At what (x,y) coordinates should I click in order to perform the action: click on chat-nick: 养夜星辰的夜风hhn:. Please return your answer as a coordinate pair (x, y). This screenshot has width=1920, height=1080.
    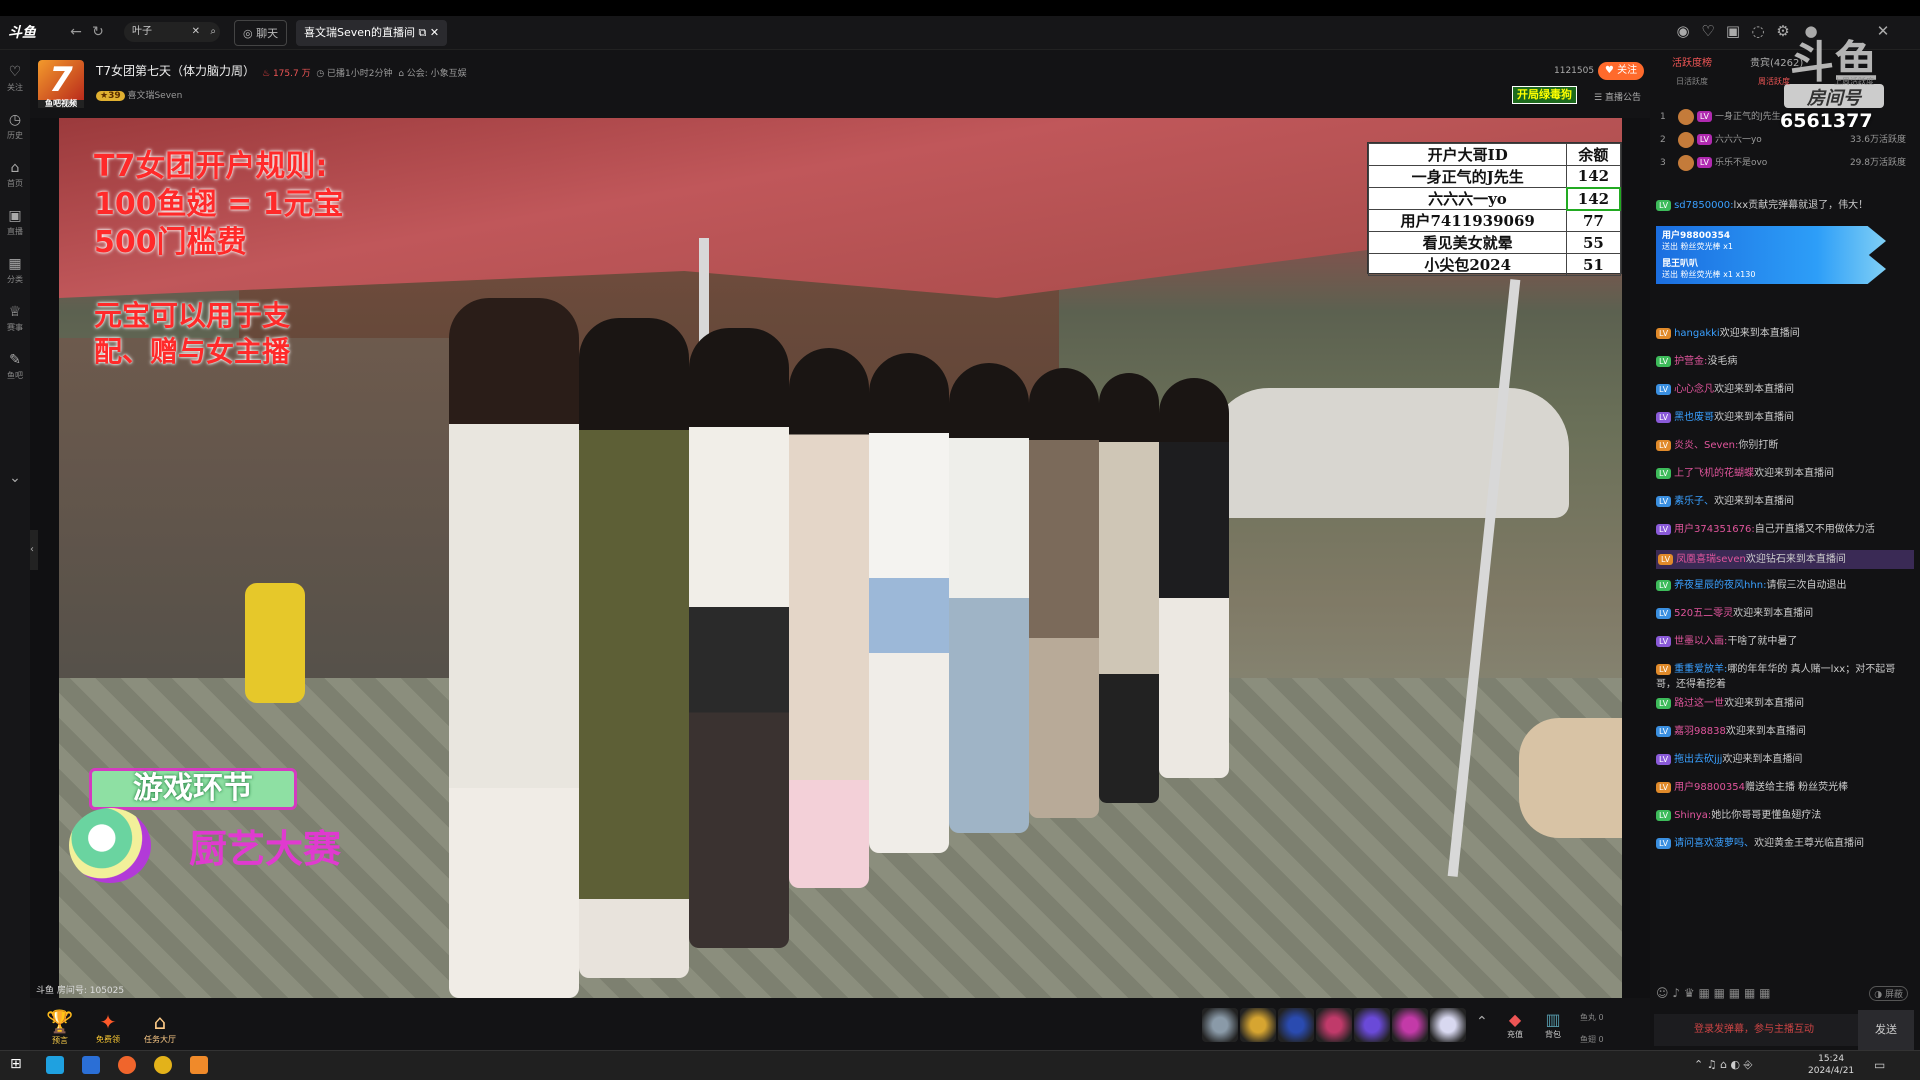
    Looking at the image, I should click on (1720, 585).